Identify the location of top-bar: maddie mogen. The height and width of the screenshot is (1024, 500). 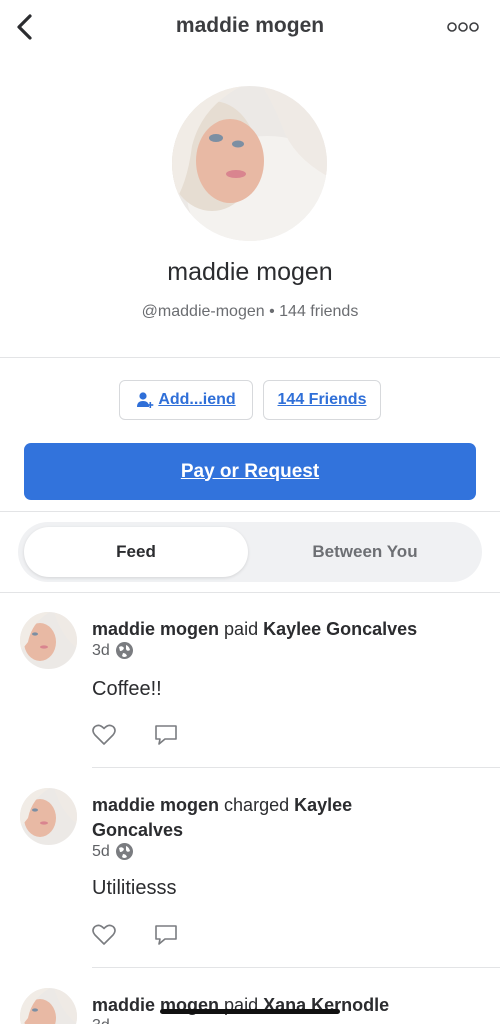
(250, 28).